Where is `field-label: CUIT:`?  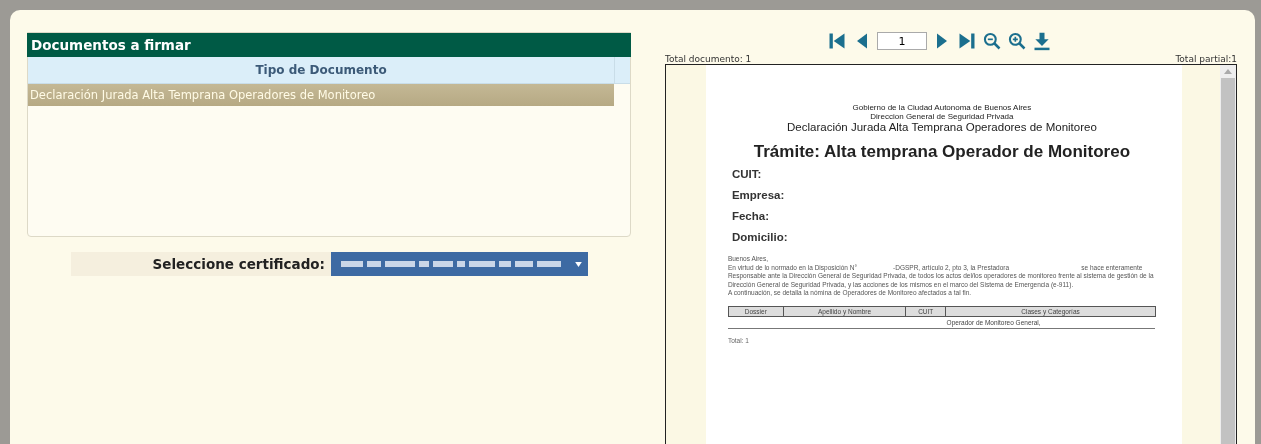 field-label: CUIT: is located at coordinates (747, 174).